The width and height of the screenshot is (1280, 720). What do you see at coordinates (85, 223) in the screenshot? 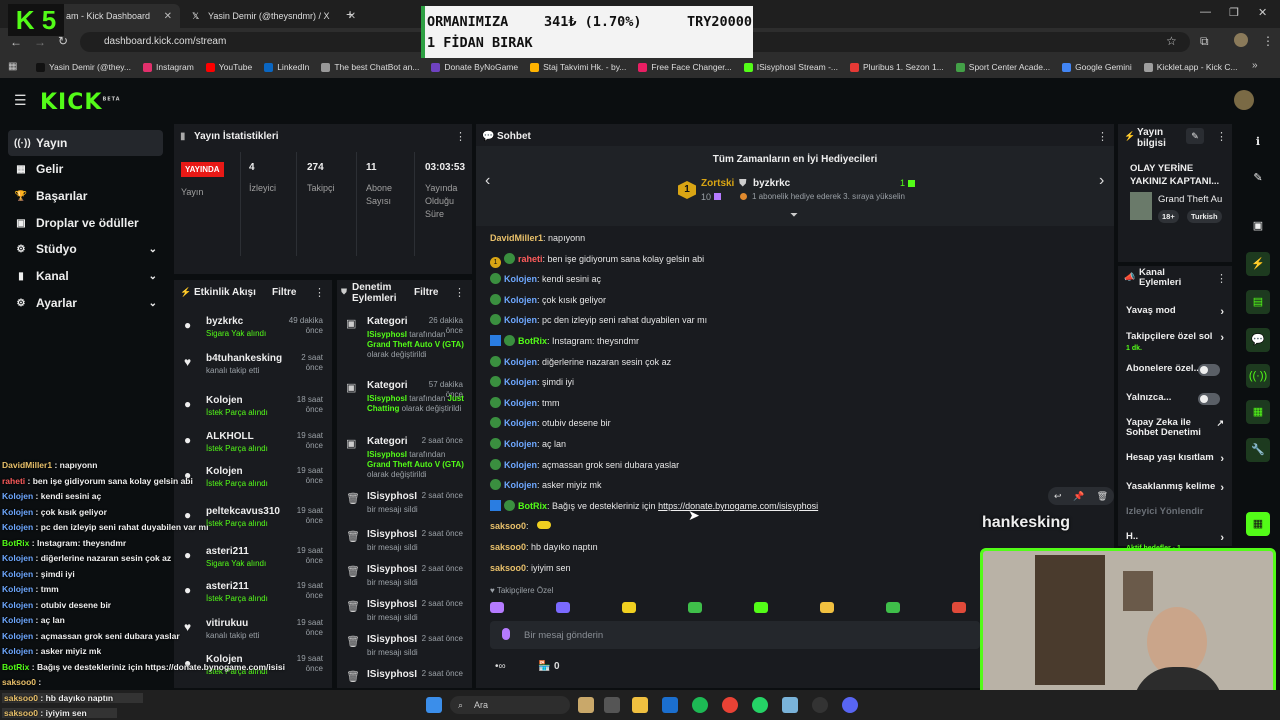
I see `sidebar-item: ▣ Droplar ve ödüller` at bounding box center [85, 223].